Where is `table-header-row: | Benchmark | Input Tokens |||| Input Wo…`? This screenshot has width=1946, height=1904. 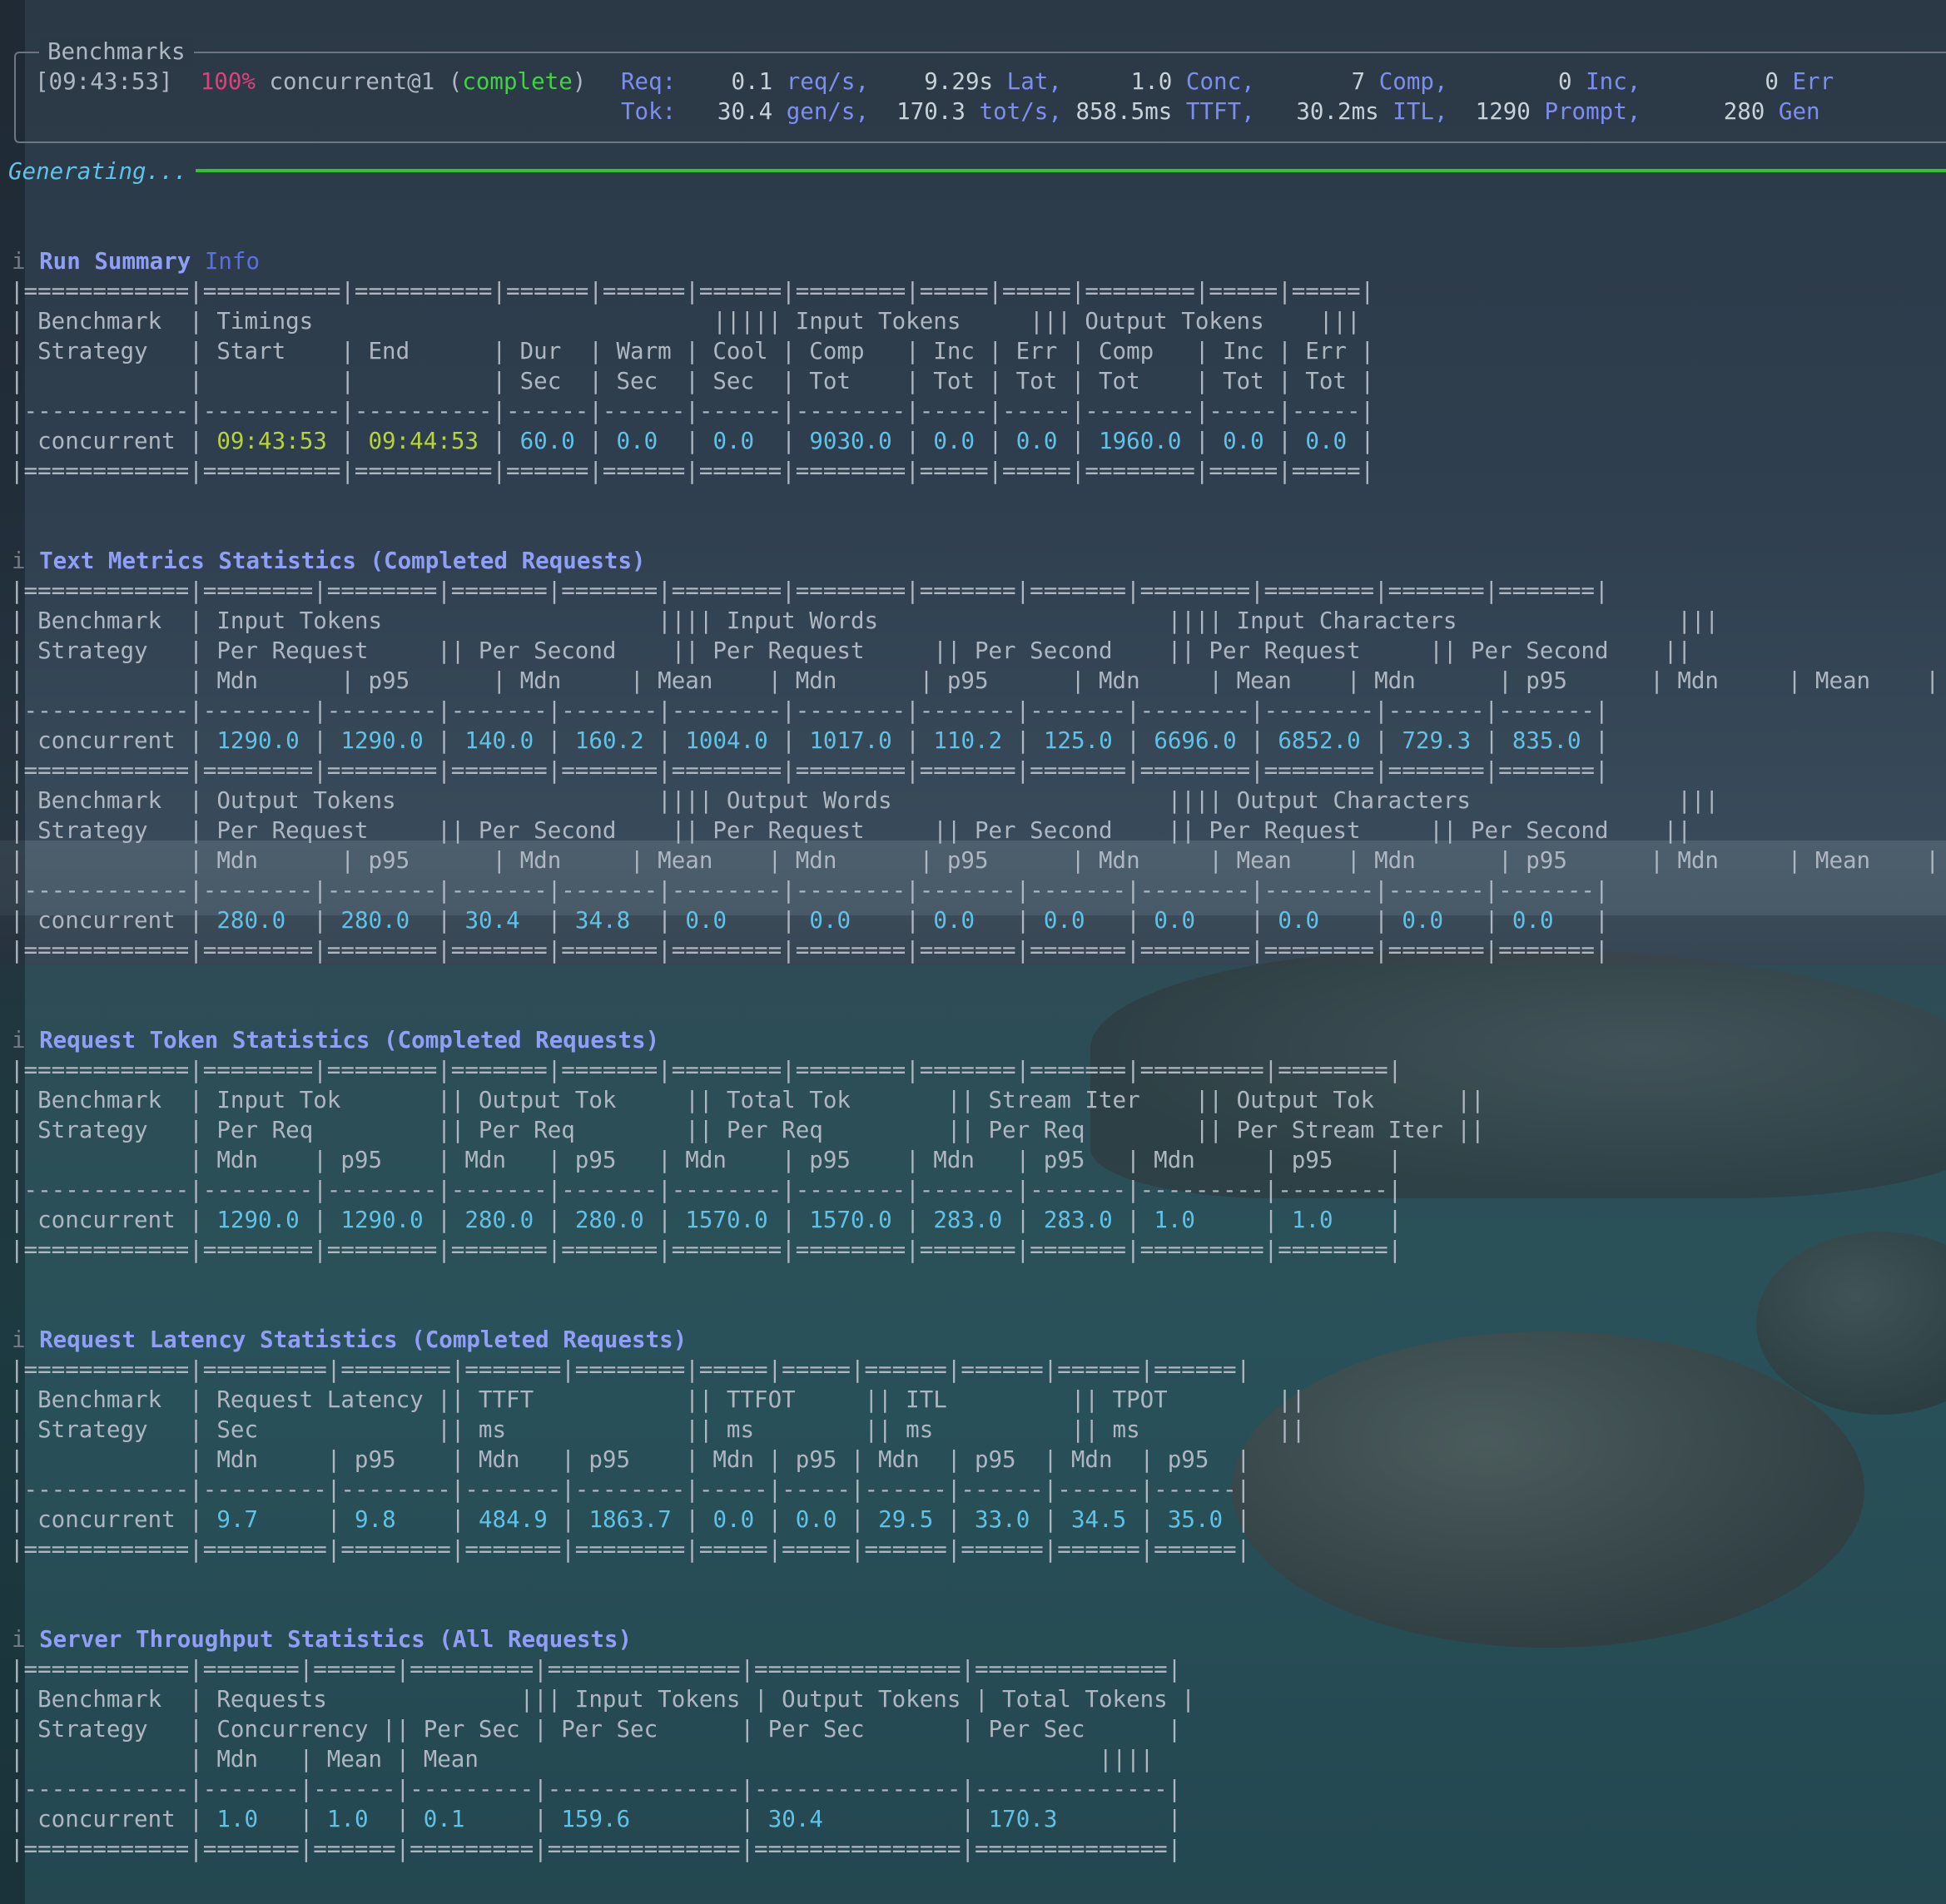
table-header-row: | Benchmark | Input Tokens |||| Input Wo… is located at coordinates (864, 620).